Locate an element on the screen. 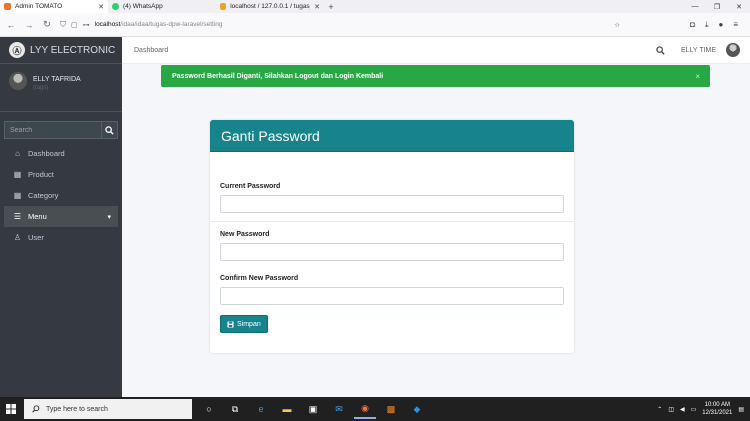 The image size is (750, 421). new-password-input is located at coordinates (392, 252).